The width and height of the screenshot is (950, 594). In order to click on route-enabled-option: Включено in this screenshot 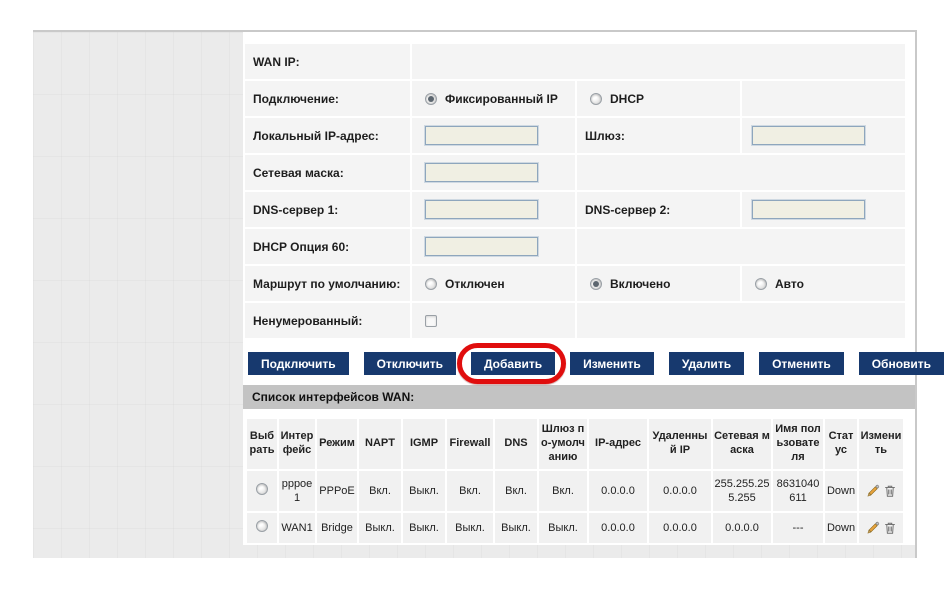, I will do `click(630, 284)`.